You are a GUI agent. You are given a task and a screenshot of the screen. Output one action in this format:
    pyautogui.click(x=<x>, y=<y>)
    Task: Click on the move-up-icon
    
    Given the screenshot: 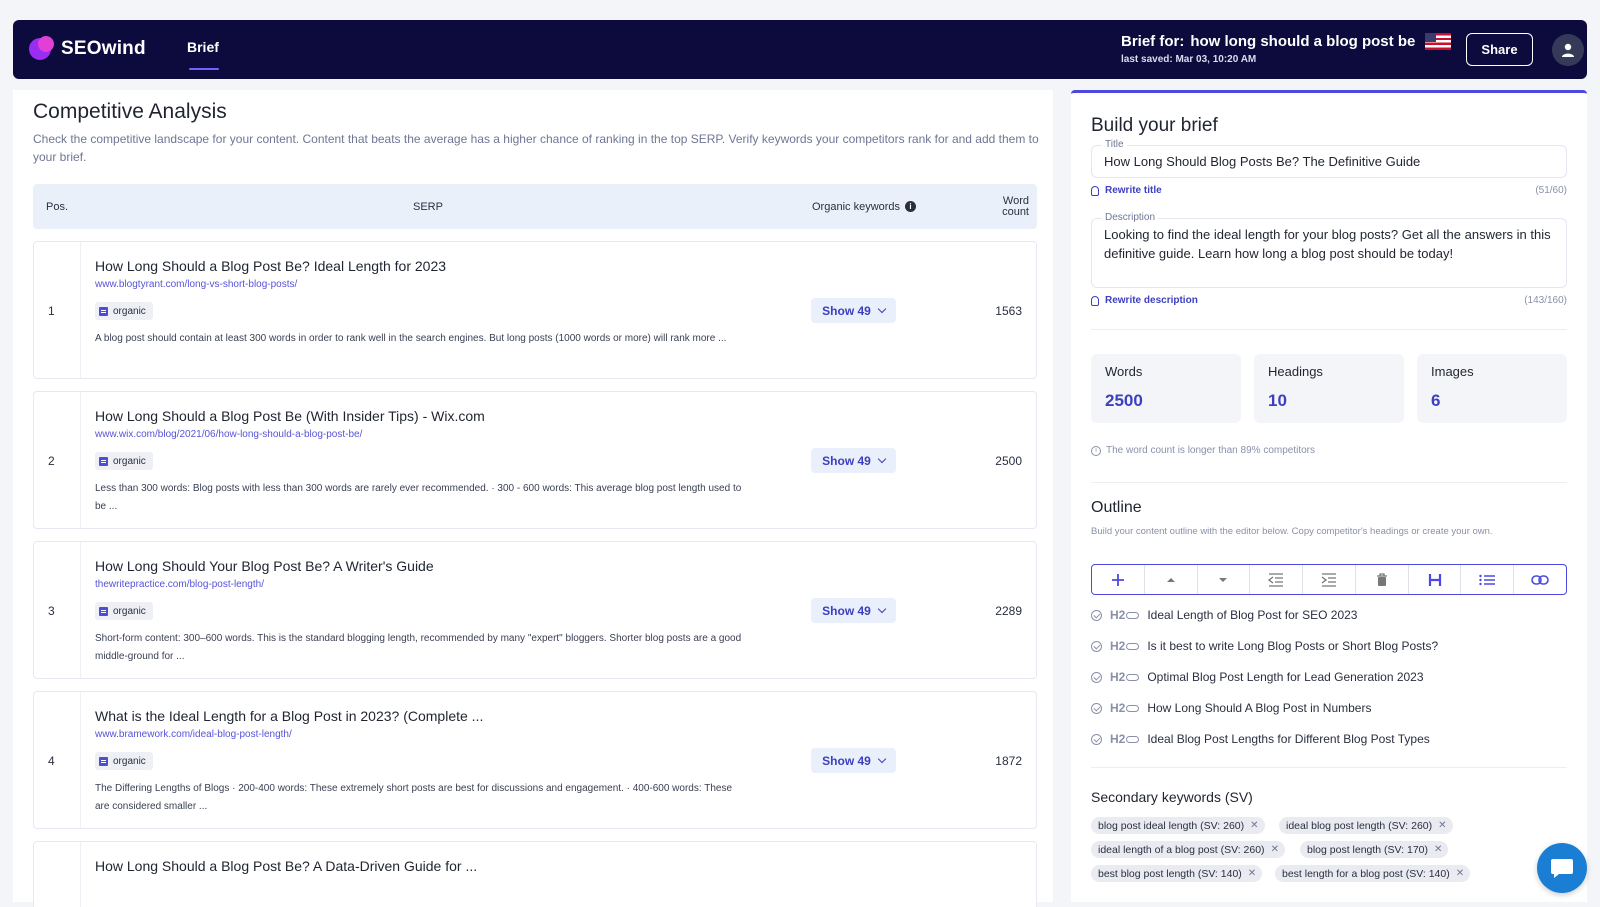 What is the action you would take?
    pyautogui.click(x=1171, y=579)
    